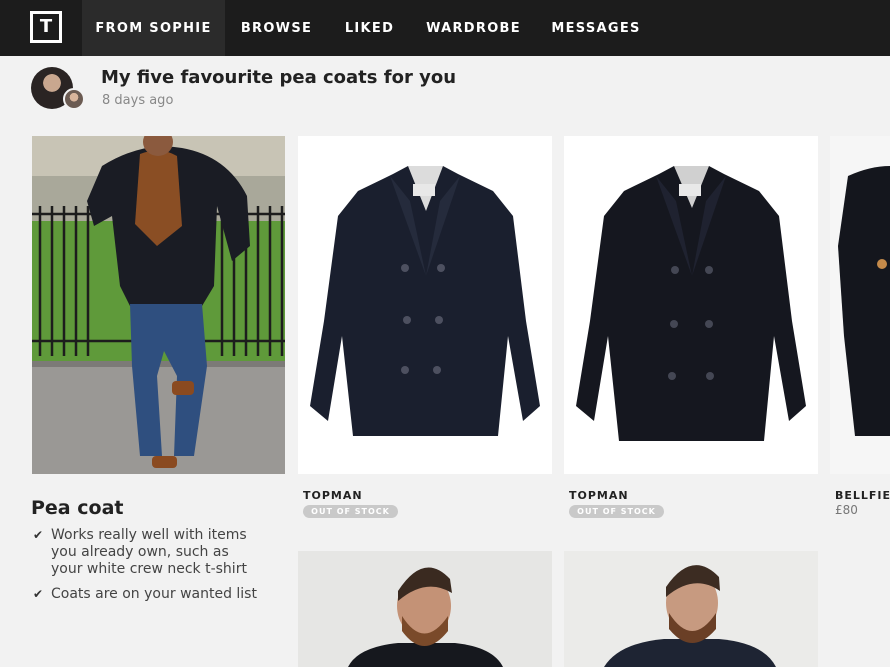 This screenshot has width=890, height=667. I want to click on logo-letter: T, so click(46, 26).